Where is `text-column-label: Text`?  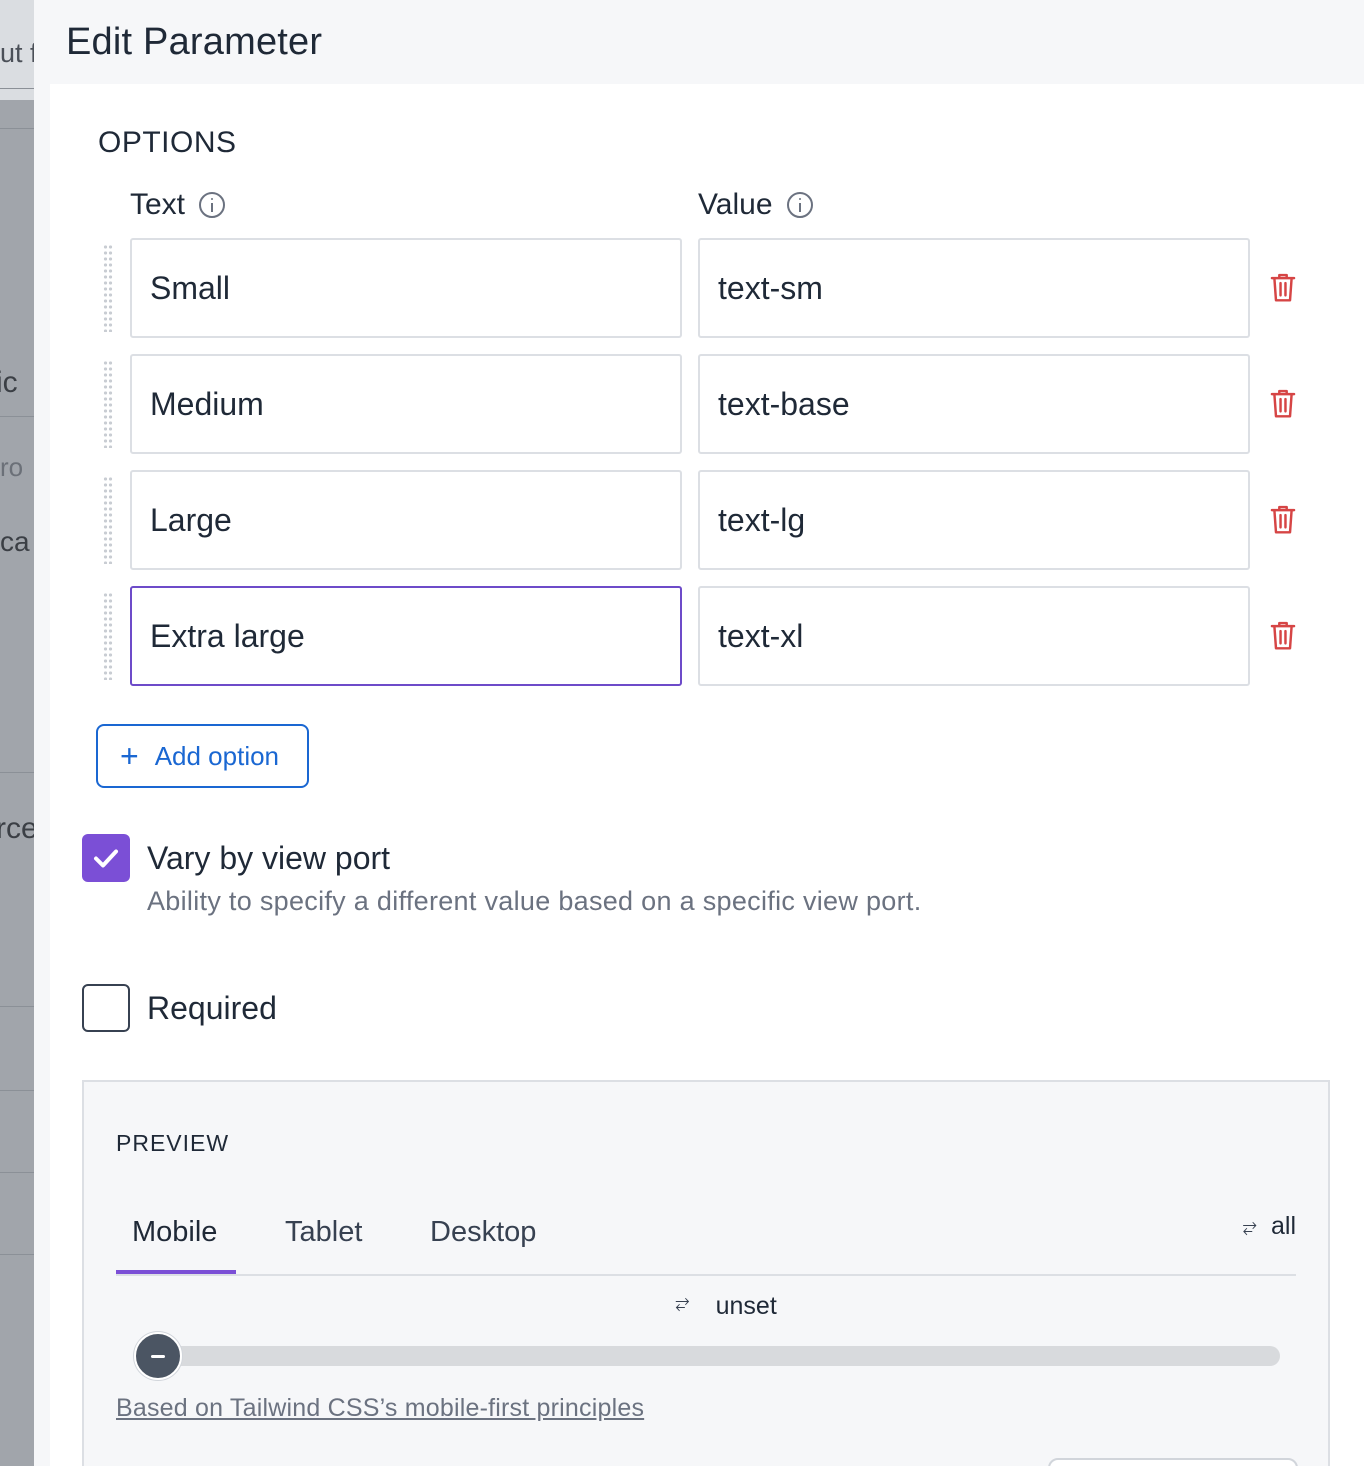
text-column-label: Text is located at coordinates (158, 204).